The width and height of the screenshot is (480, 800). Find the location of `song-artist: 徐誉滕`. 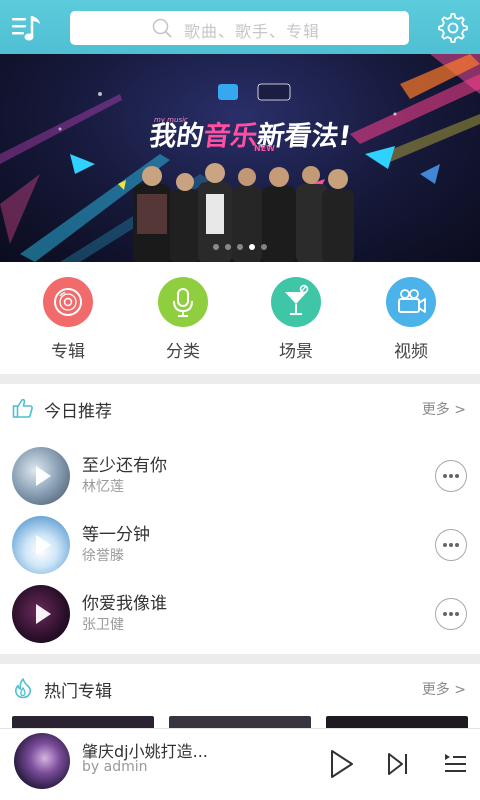

song-artist: 徐誉滕 is located at coordinates (103, 556).